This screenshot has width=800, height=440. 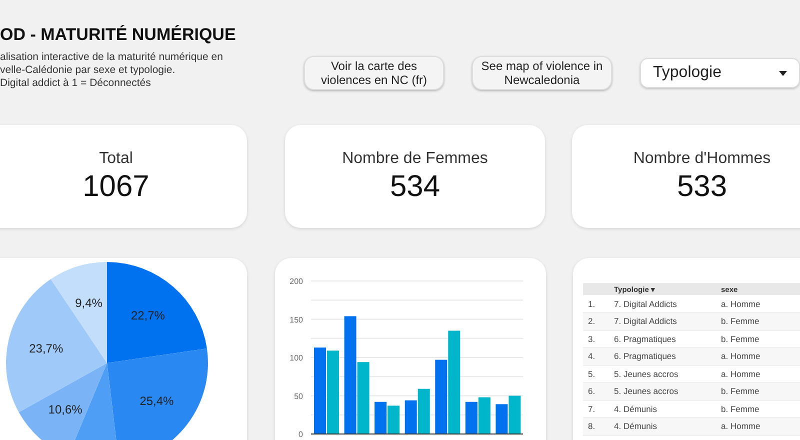 I want to click on slice-label: 22,7%, so click(x=147, y=315).